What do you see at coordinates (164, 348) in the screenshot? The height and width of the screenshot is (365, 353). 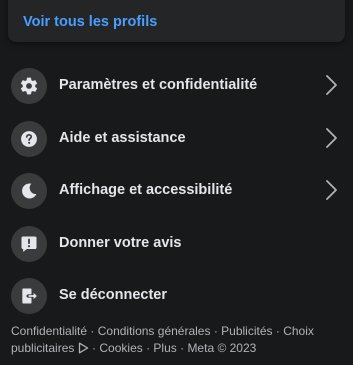 I see `footer-more-link: Plus` at bounding box center [164, 348].